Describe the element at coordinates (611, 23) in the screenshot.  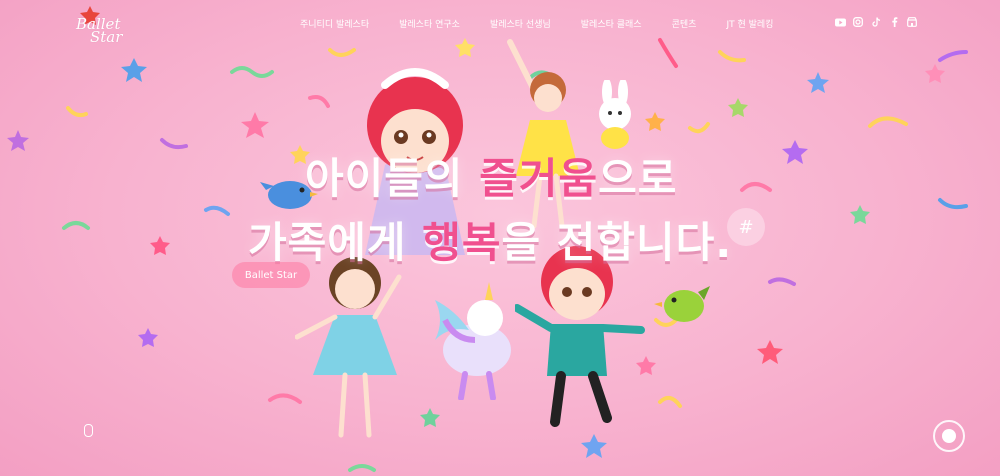
I see `nav-item-classes: 발레스타 클래스` at that location.